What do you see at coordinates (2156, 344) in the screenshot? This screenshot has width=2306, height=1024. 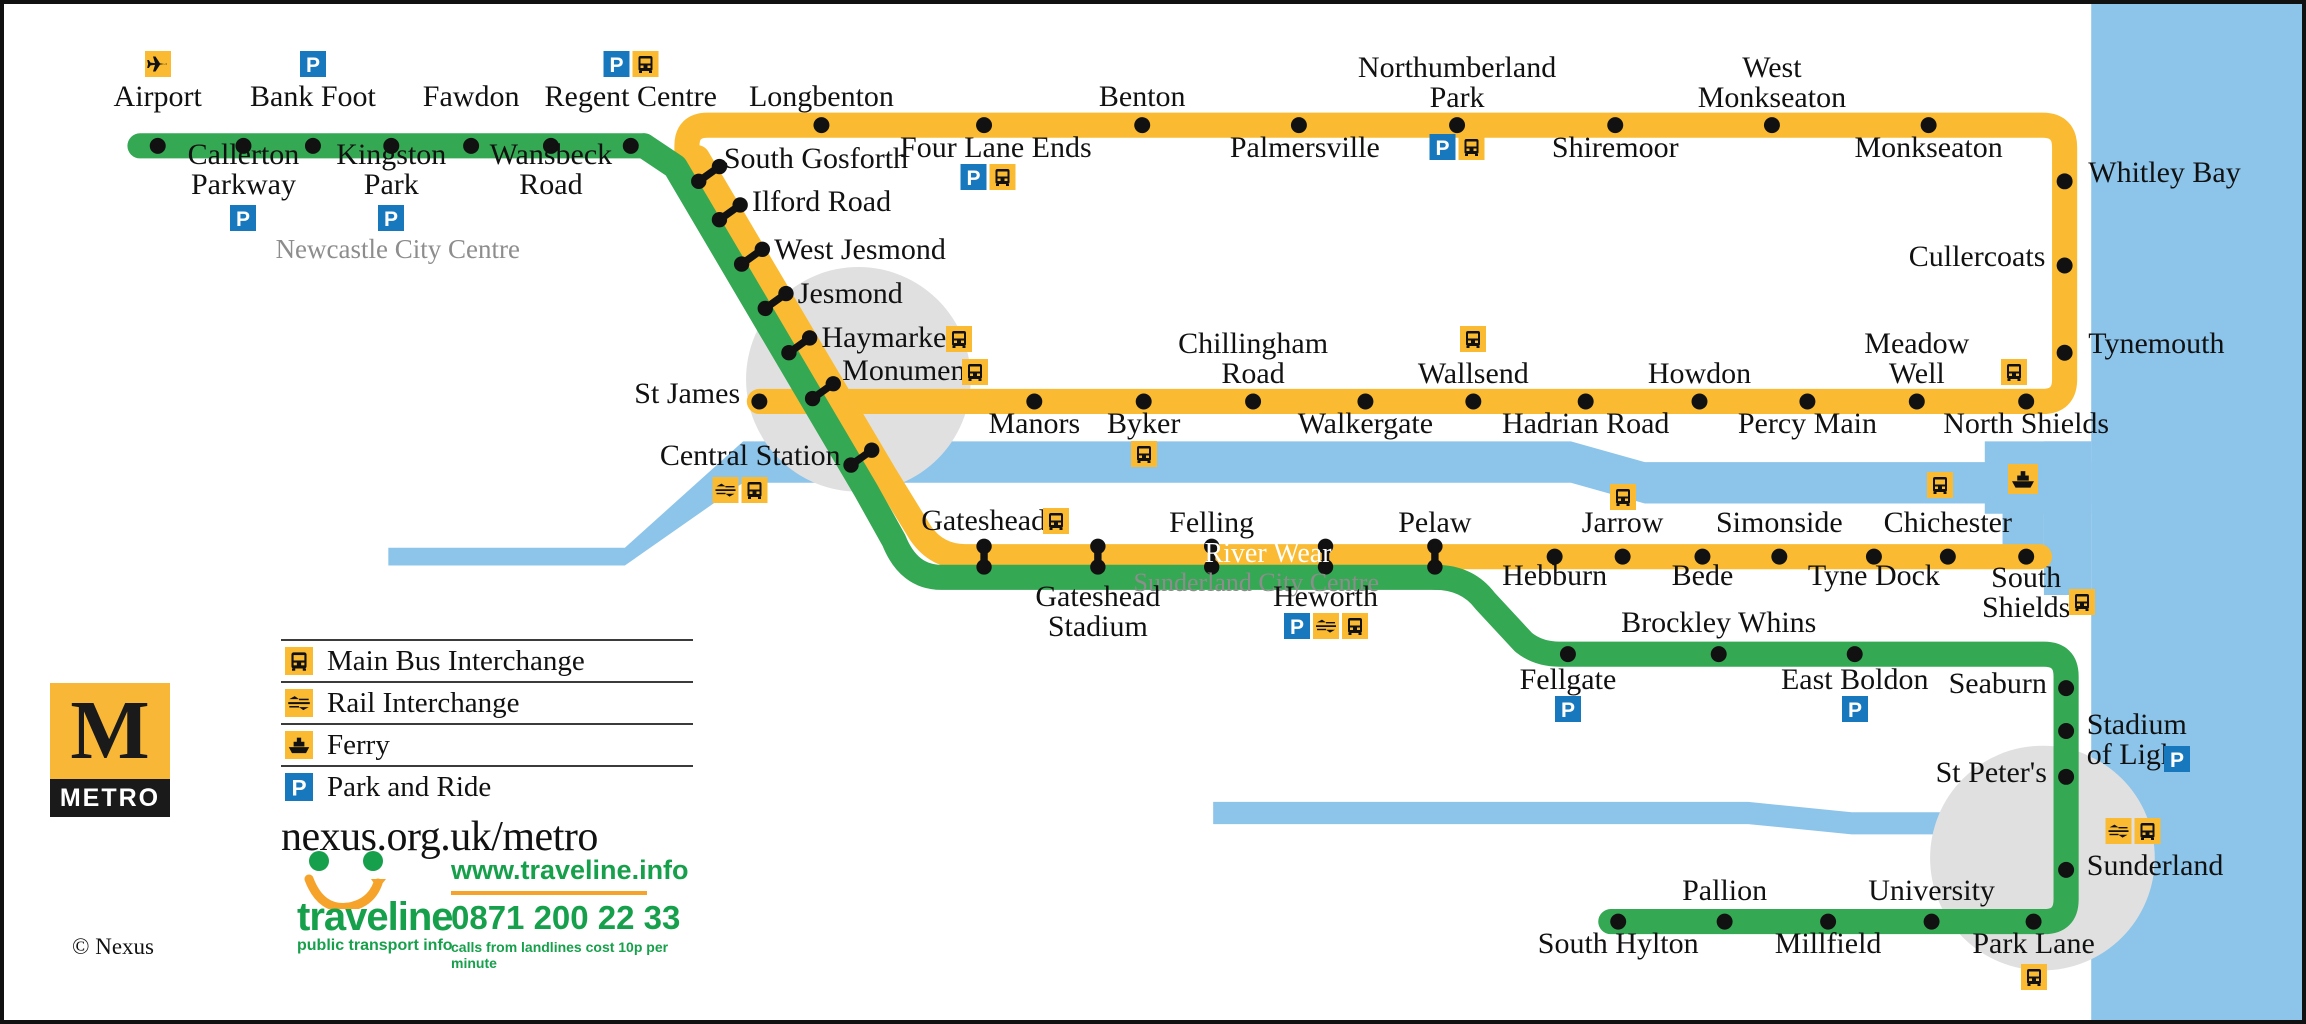 I see `station-label: Tynemouth` at bounding box center [2156, 344].